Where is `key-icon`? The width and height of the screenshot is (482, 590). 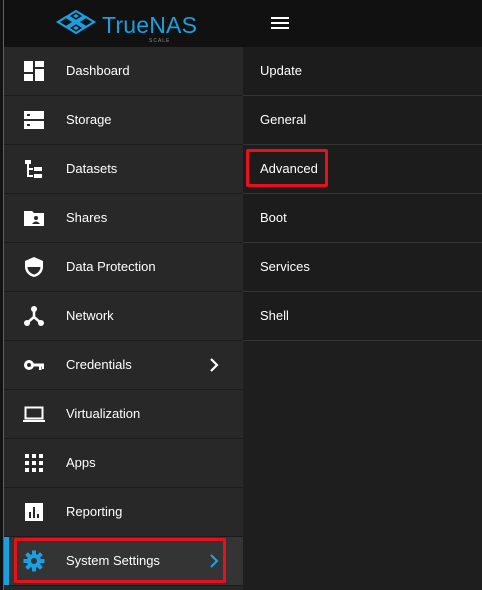 key-icon is located at coordinates (34, 365).